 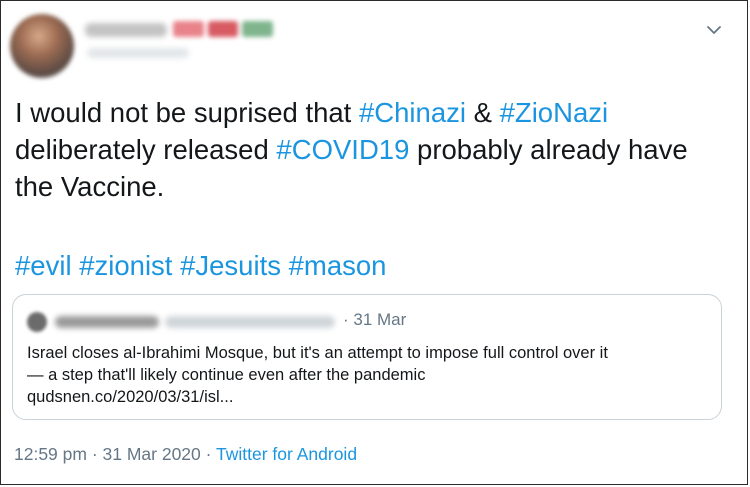 What do you see at coordinates (138, 53) in the screenshot?
I see `author-handle-blurred` at bounding box center [138, 53].